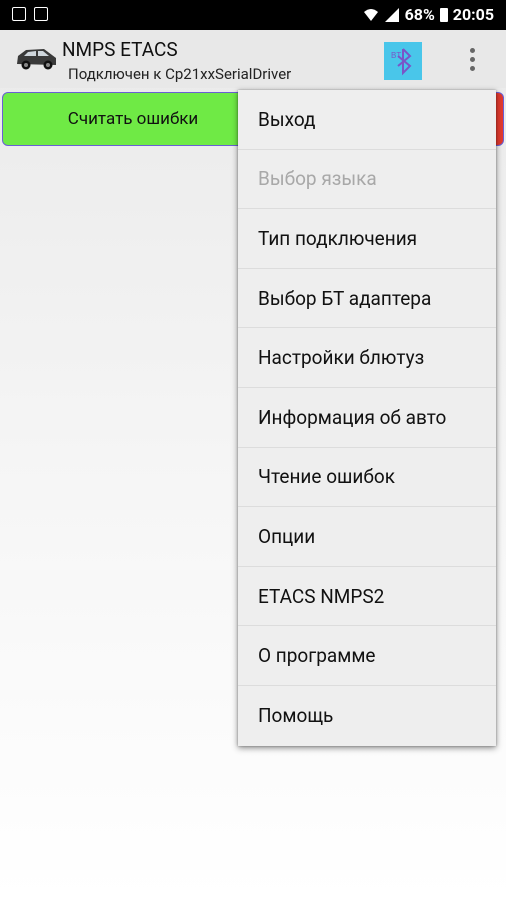 Image resolution: width=506 pixels, height=900 pixels. I want to click on menu-item-etacs-nmps2: ETACS NMPS2, so click(367, 597).